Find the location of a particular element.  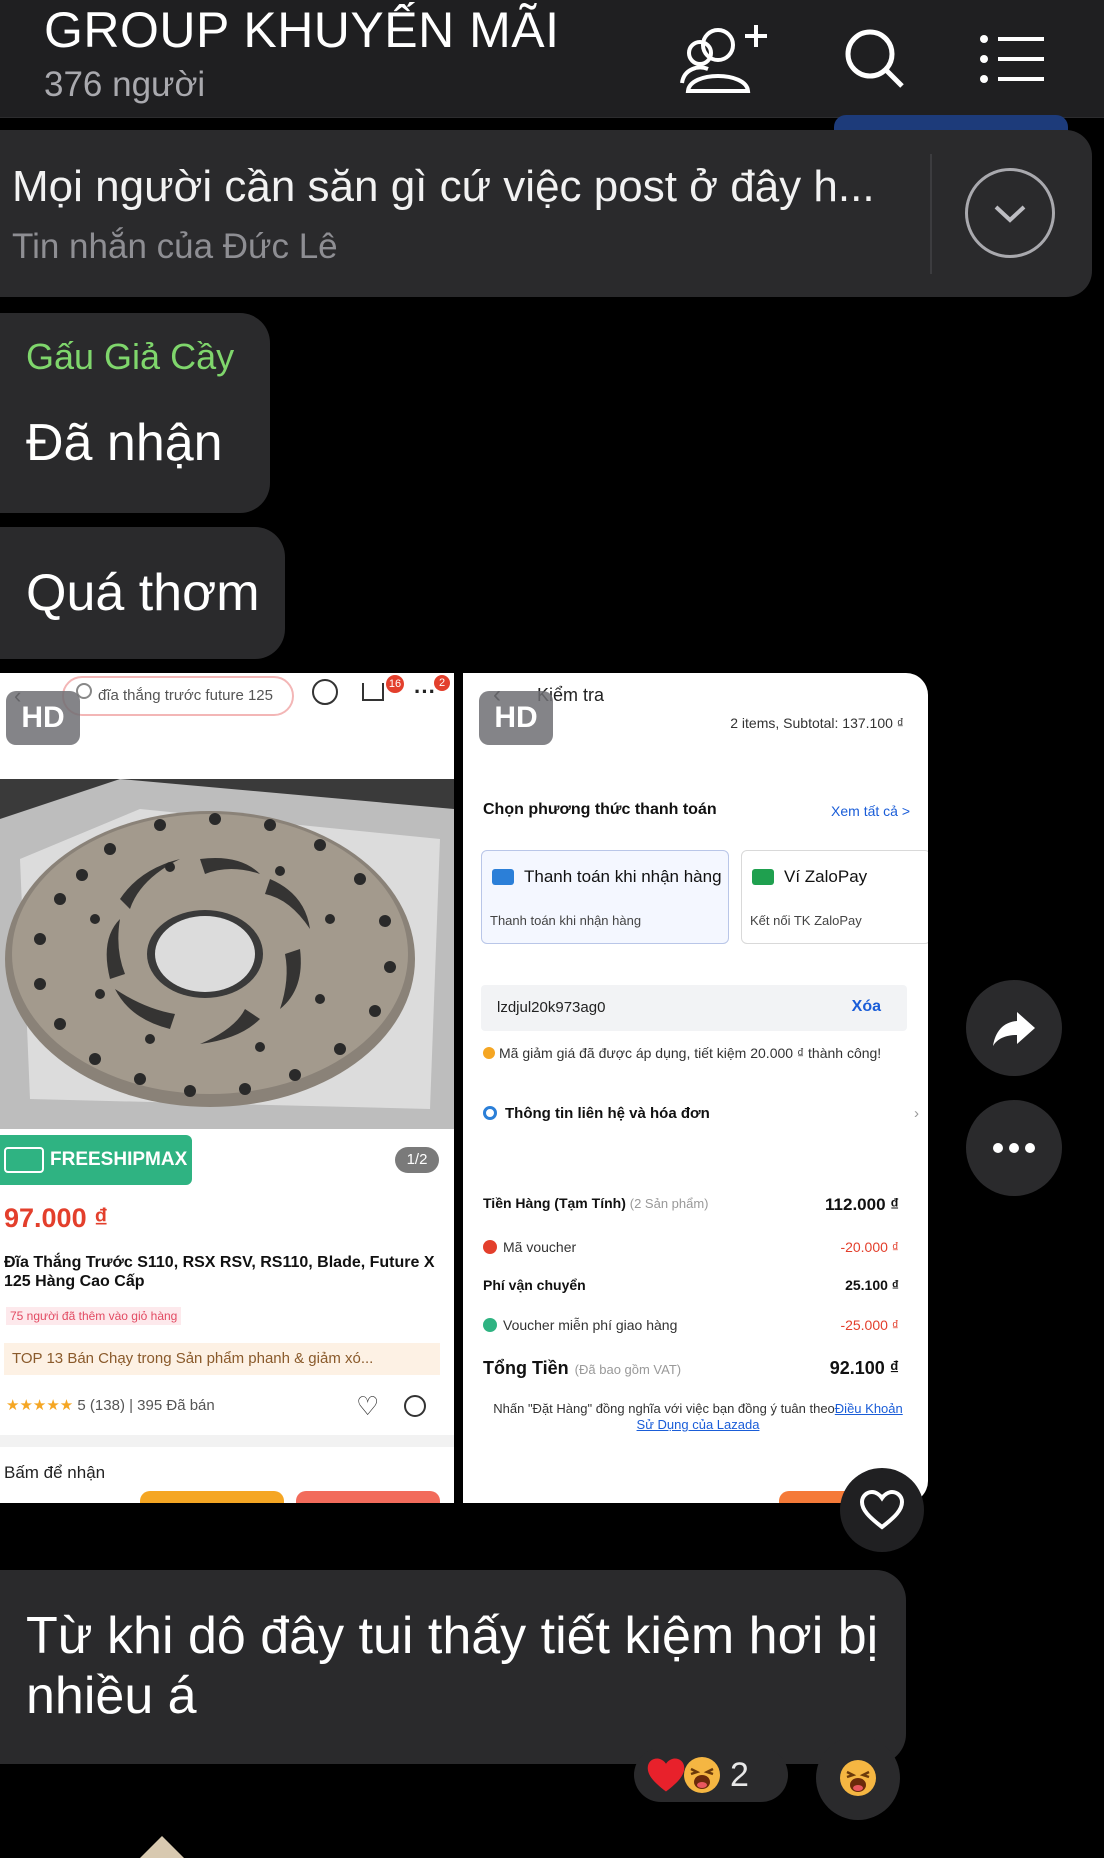

refresh-icon is located at coordinates (325, 692).